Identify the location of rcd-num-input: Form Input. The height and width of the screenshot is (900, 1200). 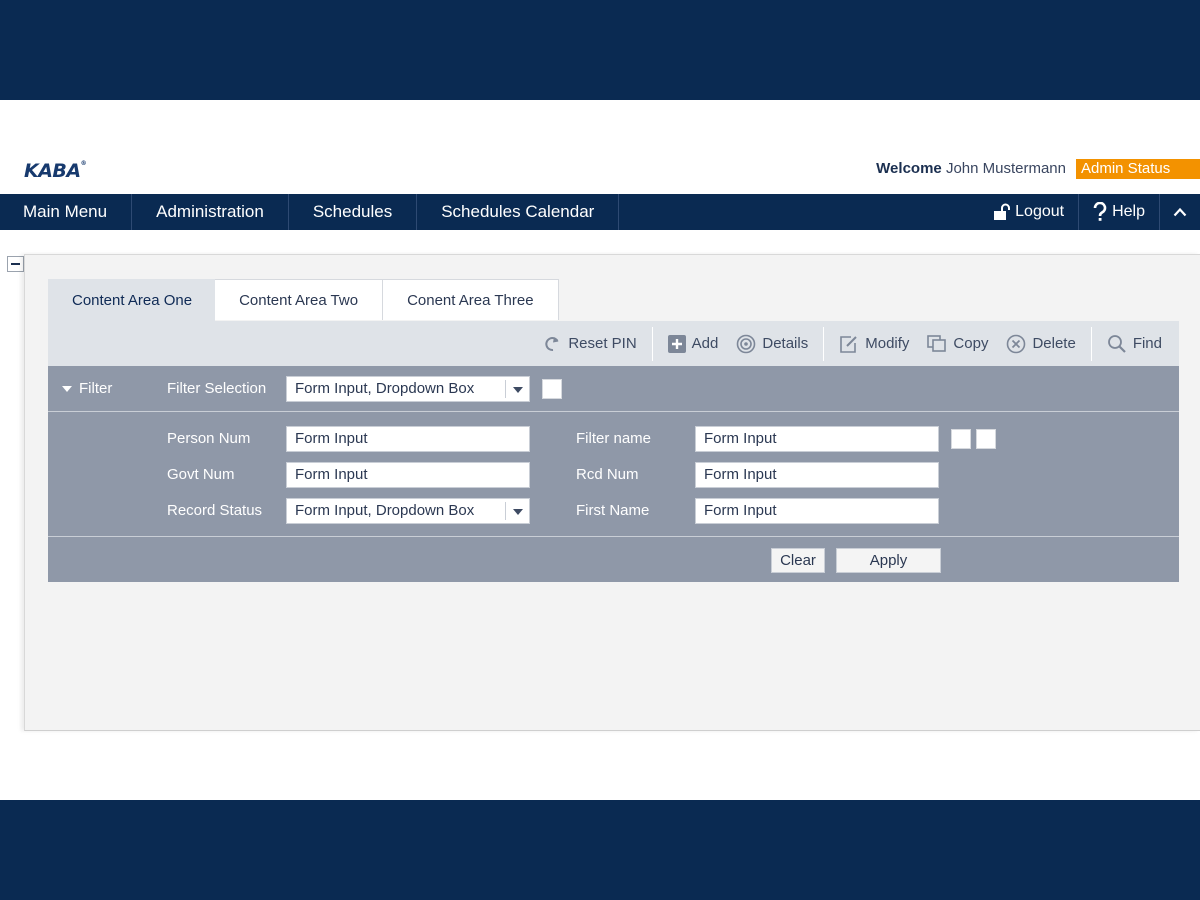
(817, 475).